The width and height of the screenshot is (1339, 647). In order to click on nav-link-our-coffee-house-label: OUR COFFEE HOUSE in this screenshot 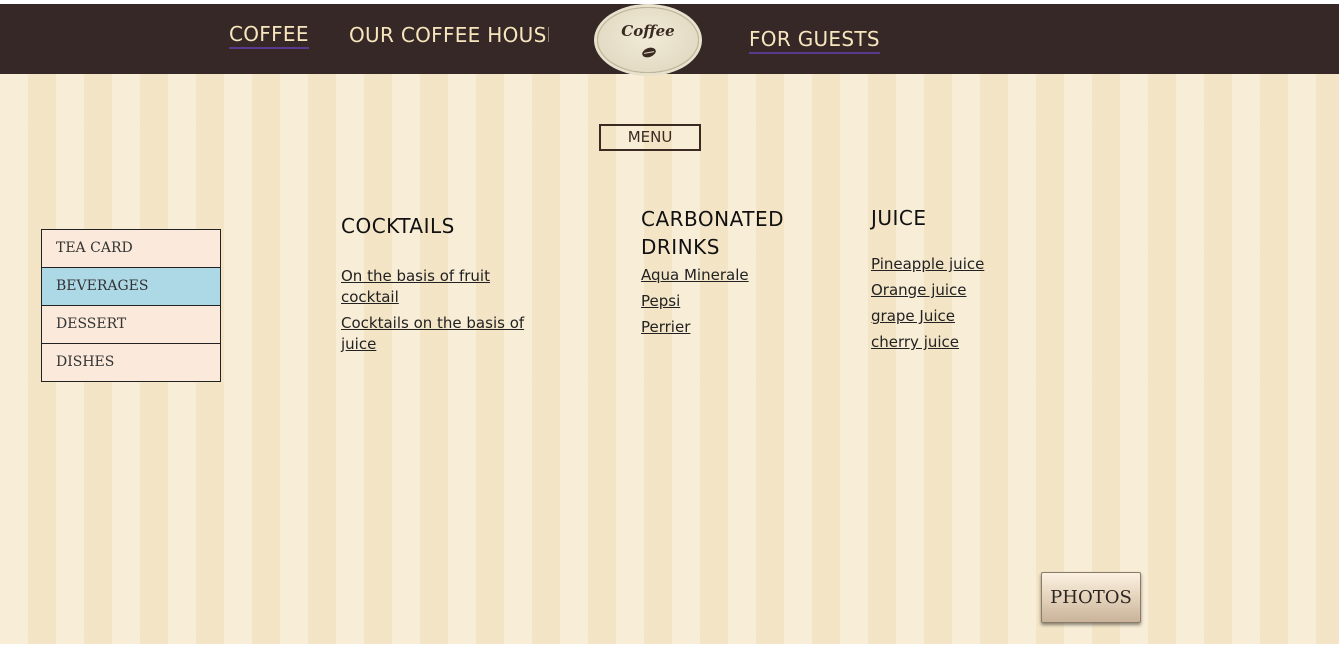, I will do `click(449, 35)`.